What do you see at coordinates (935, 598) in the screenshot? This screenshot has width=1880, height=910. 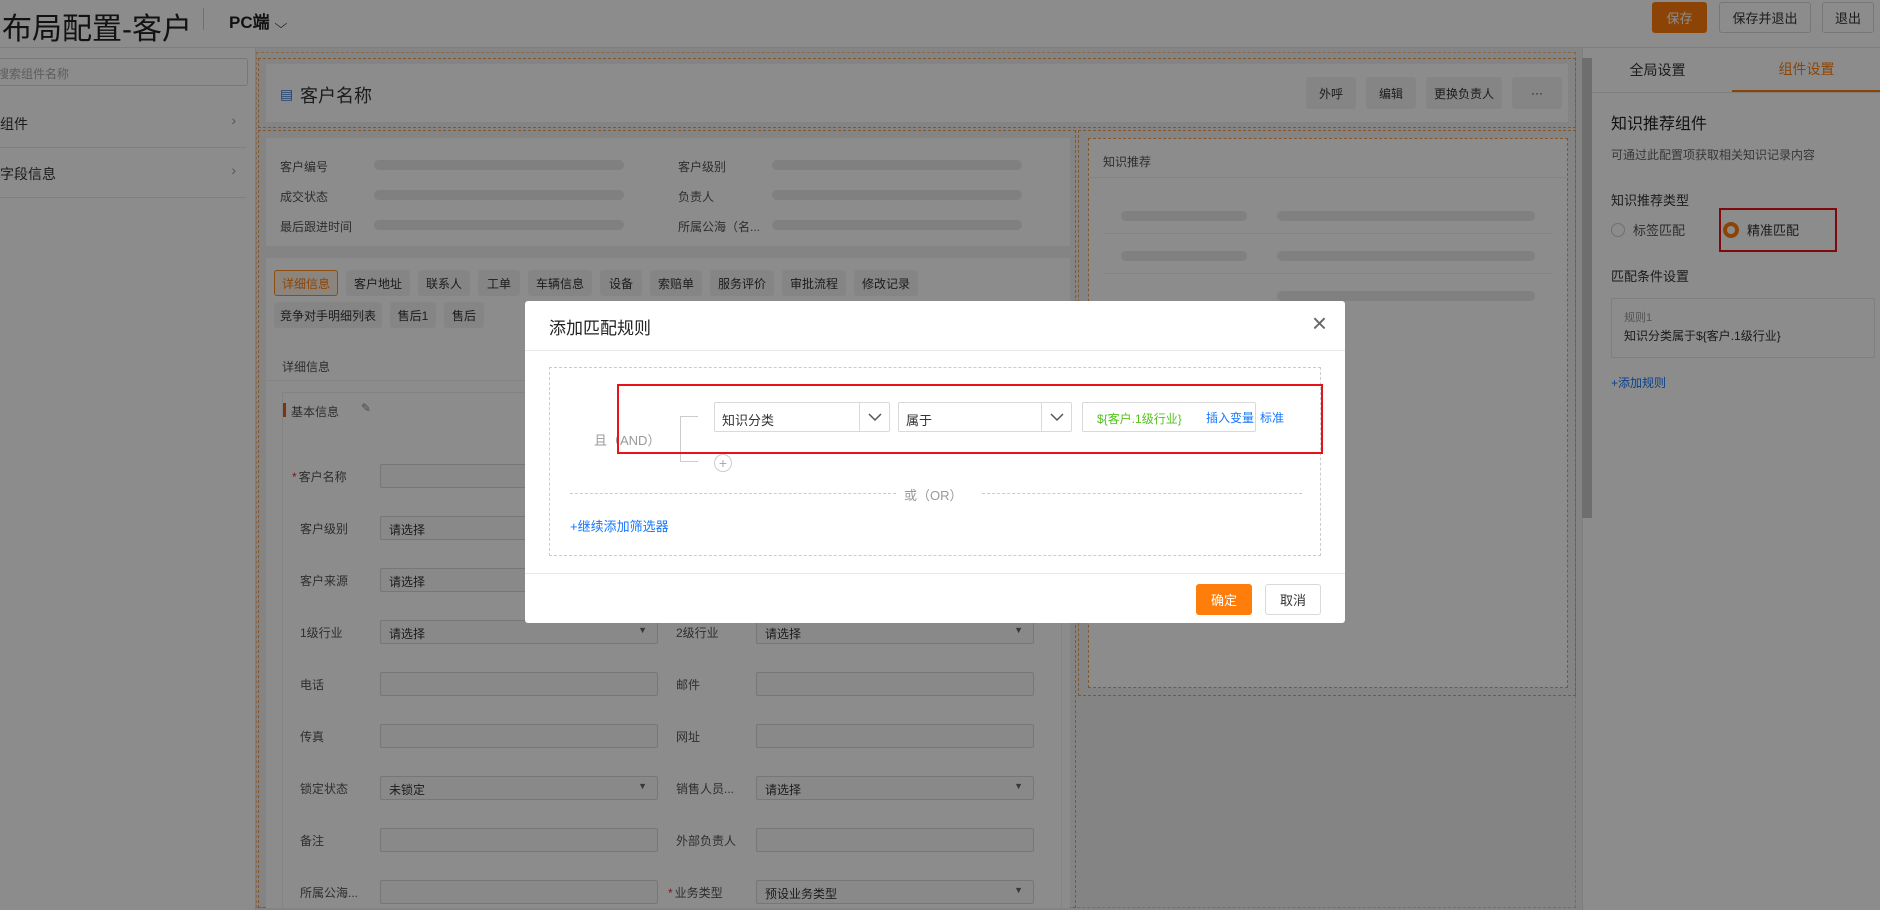 I see `dialog-footer: 确定 取消` at bounding box center [935, 598].